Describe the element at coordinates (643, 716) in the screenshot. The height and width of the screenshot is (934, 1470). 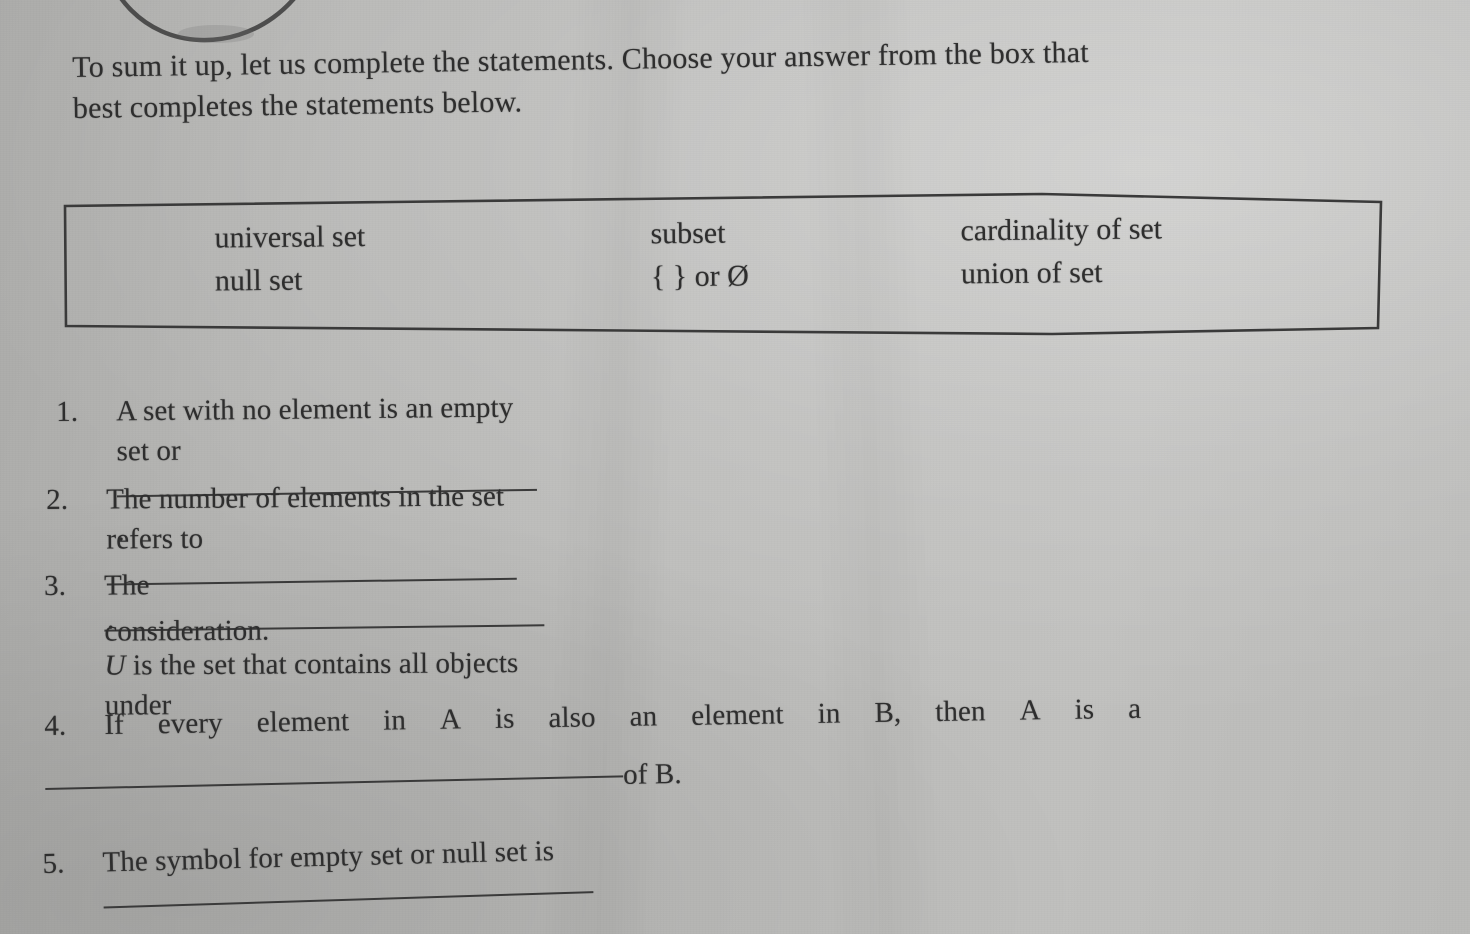
I see `statement-4-word: an` at that location.